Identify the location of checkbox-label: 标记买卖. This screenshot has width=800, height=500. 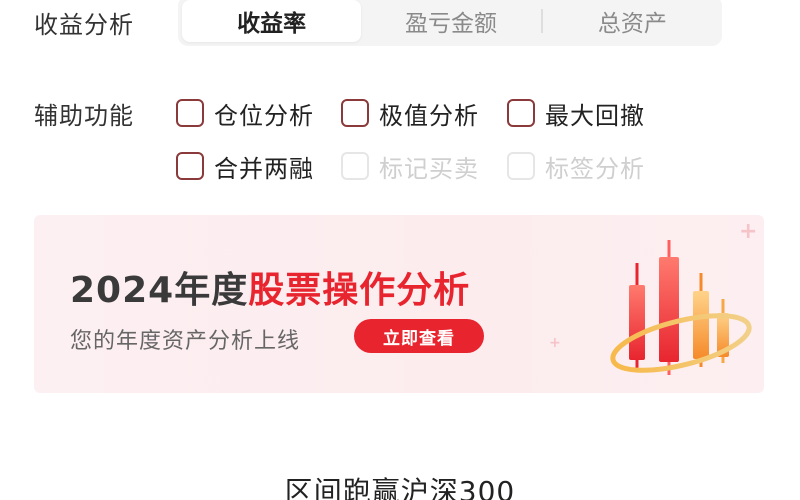
(429, 168).